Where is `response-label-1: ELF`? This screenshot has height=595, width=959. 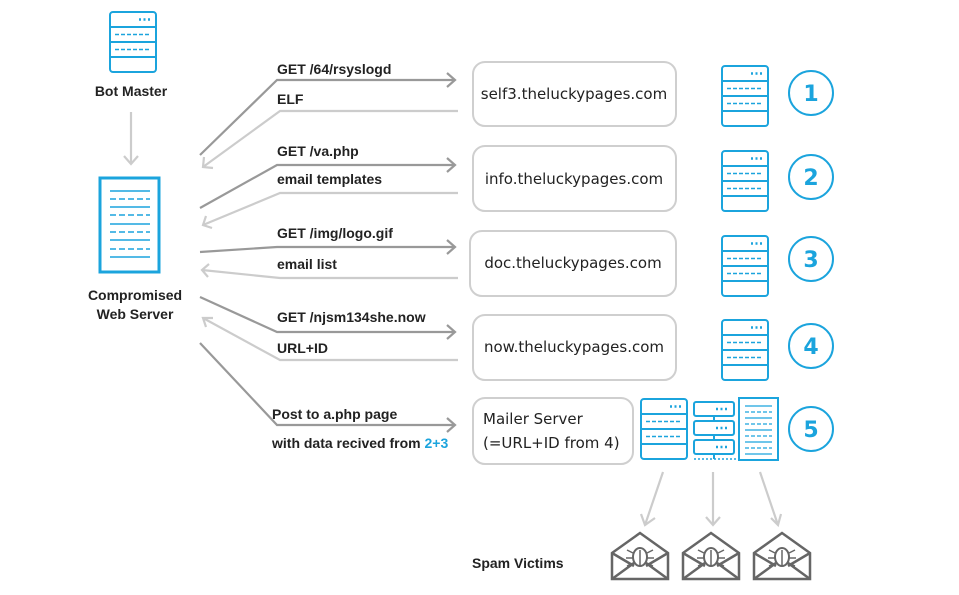 response-label-1: ELF is located at coordinates (290, 99).